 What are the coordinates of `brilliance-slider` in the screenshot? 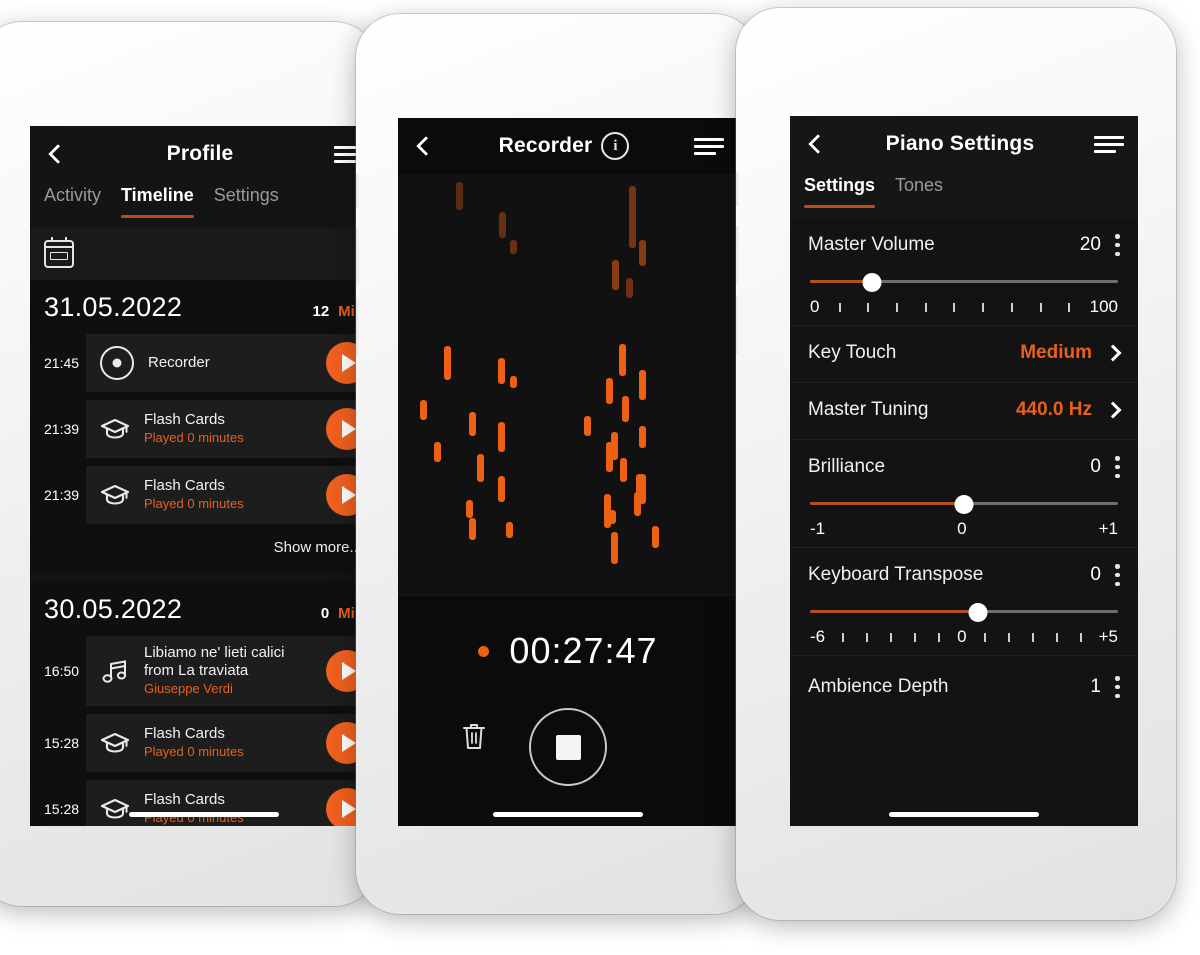 It's located at (964, 504).